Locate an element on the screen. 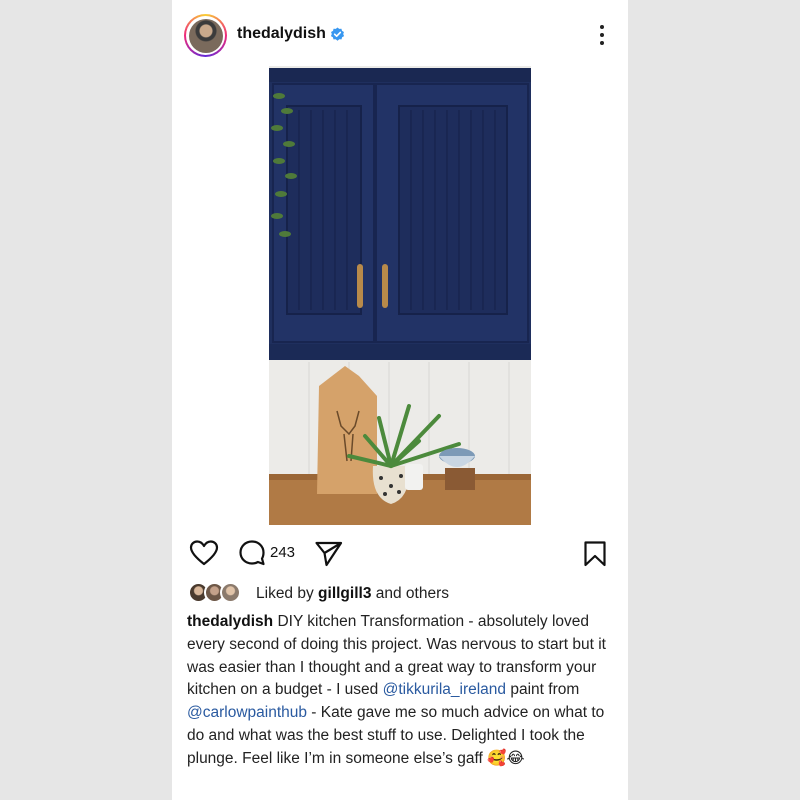 The width and height of the screenshot is (800, 800). avatar-border is located at coordinates (205, 35).